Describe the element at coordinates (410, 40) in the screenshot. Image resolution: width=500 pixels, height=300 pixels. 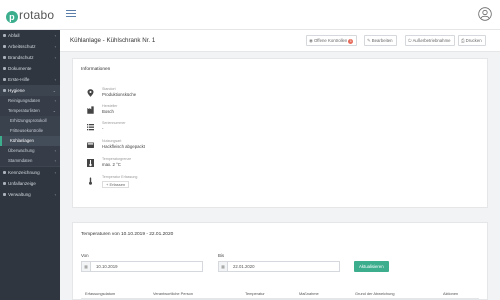
I see `power-icon: ⏻` at that location.